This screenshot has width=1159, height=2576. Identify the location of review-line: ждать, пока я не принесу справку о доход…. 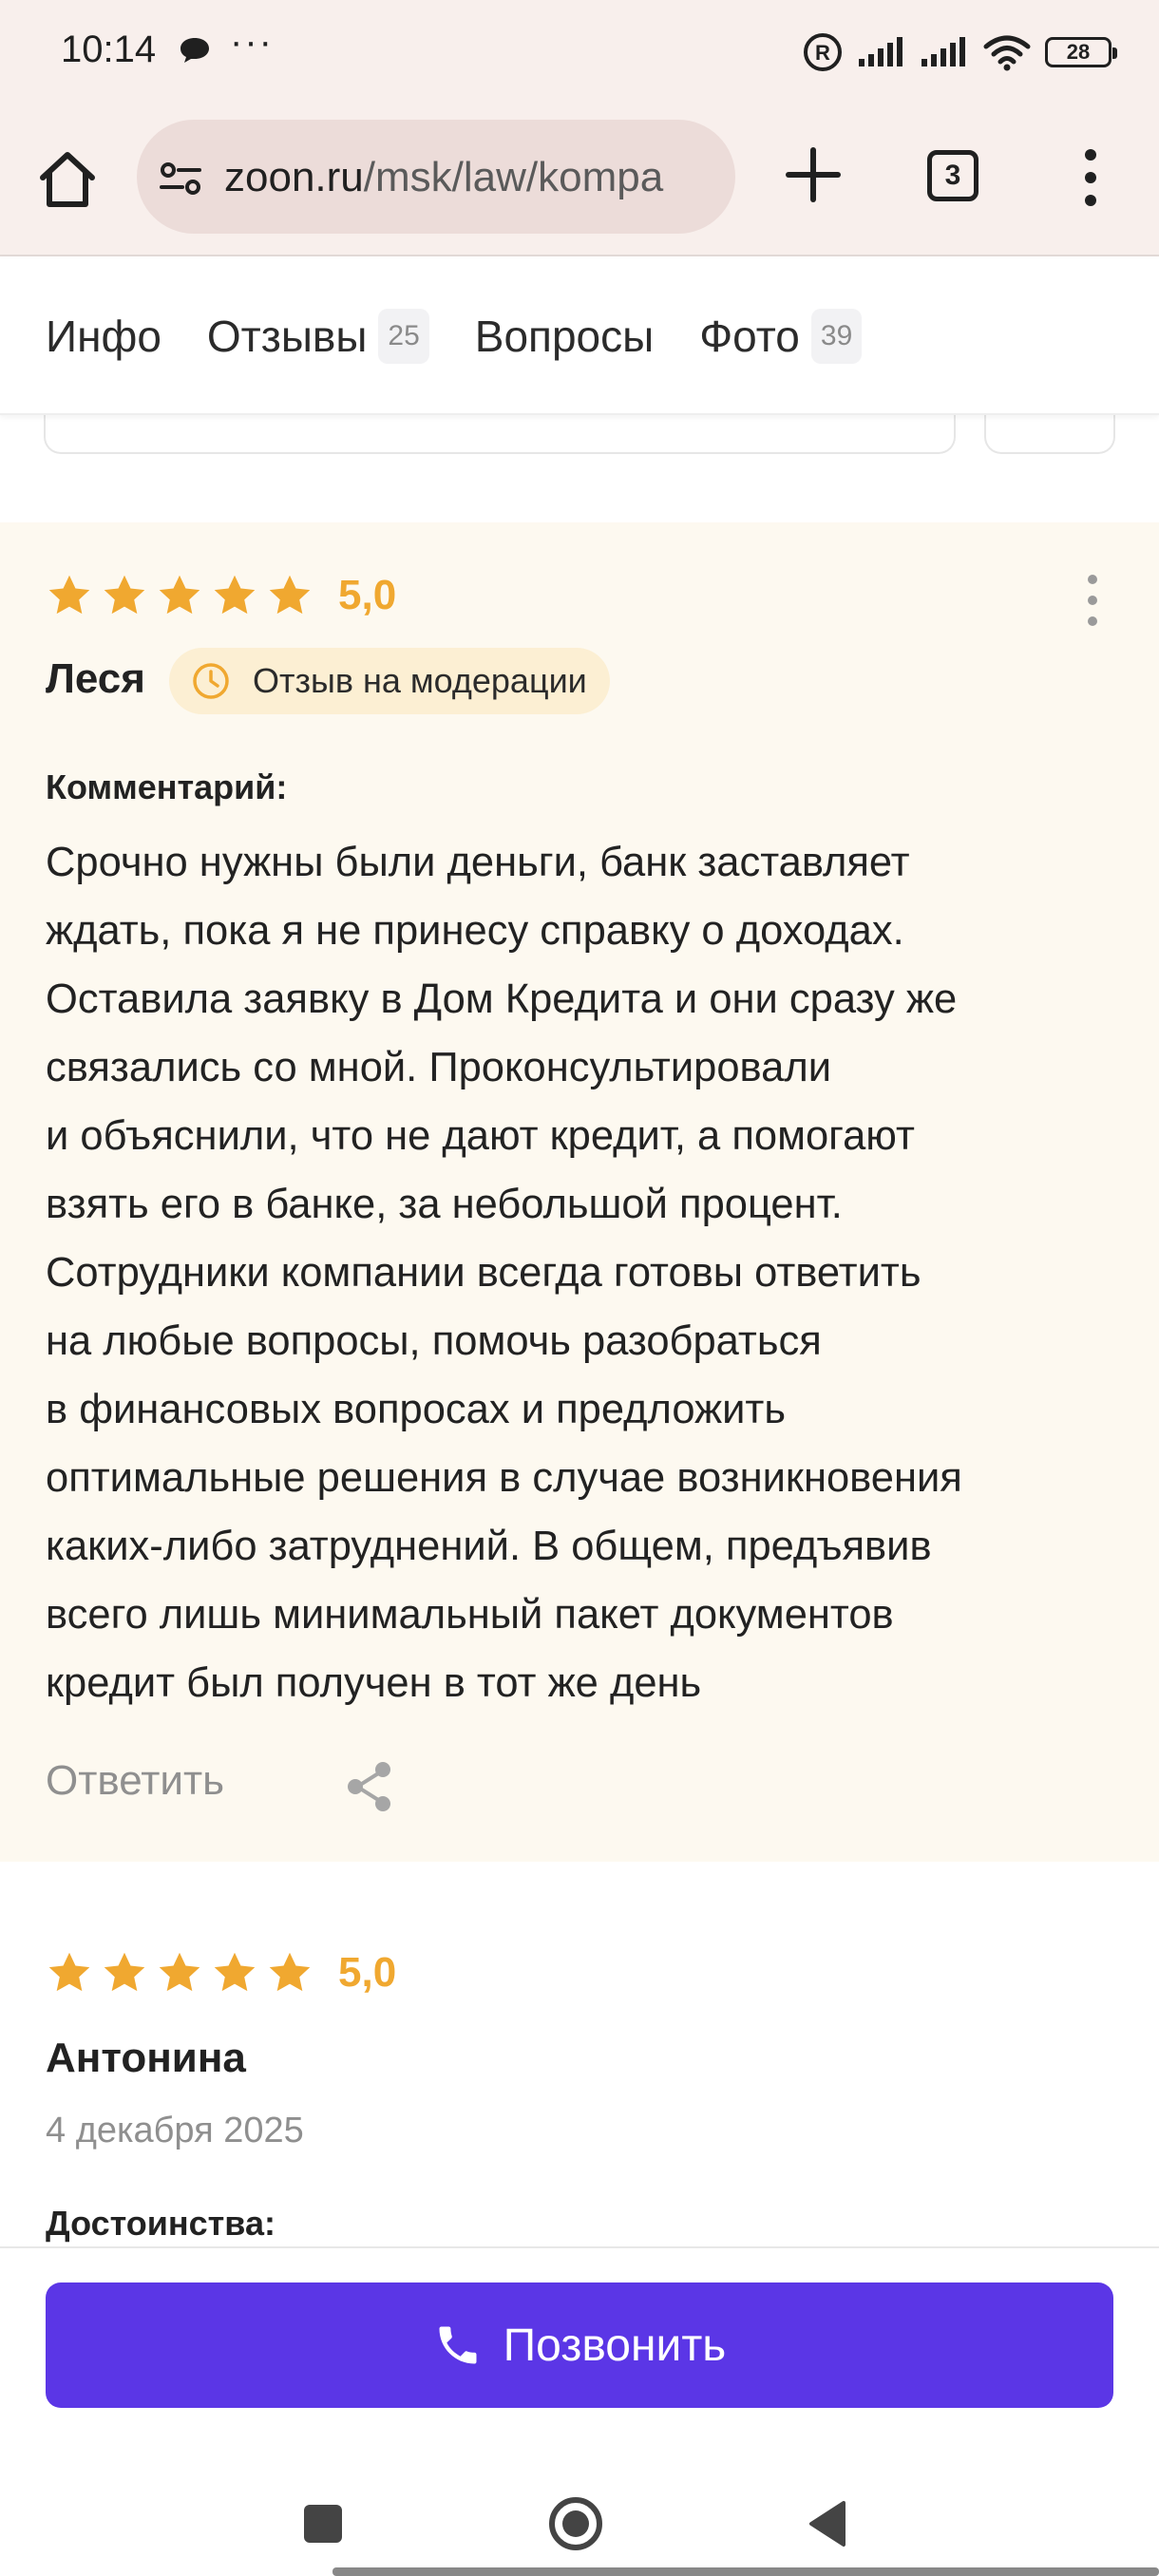
(475, 931).